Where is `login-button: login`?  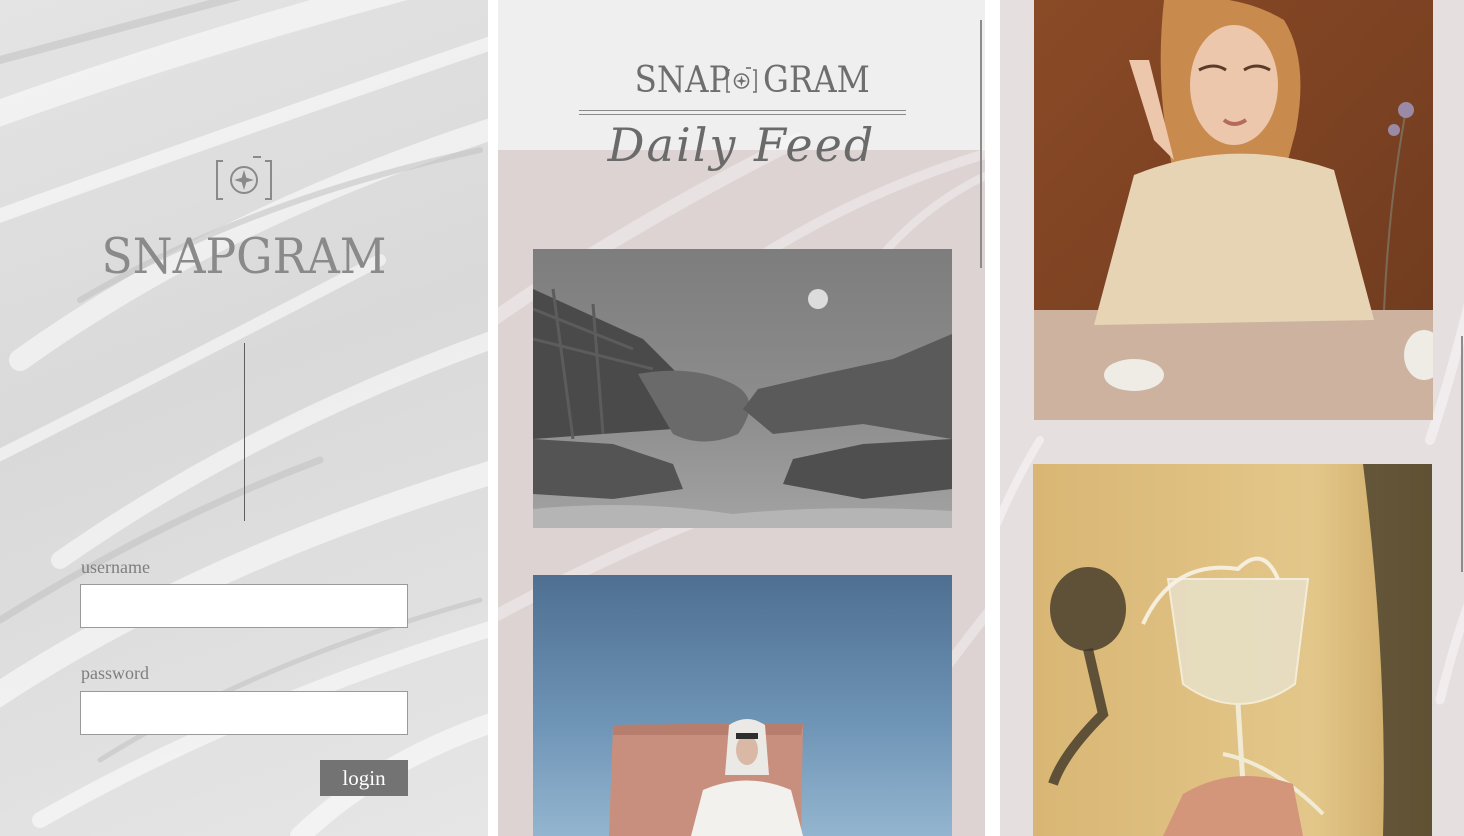 login-button: login is located at coordinates (364, 778).